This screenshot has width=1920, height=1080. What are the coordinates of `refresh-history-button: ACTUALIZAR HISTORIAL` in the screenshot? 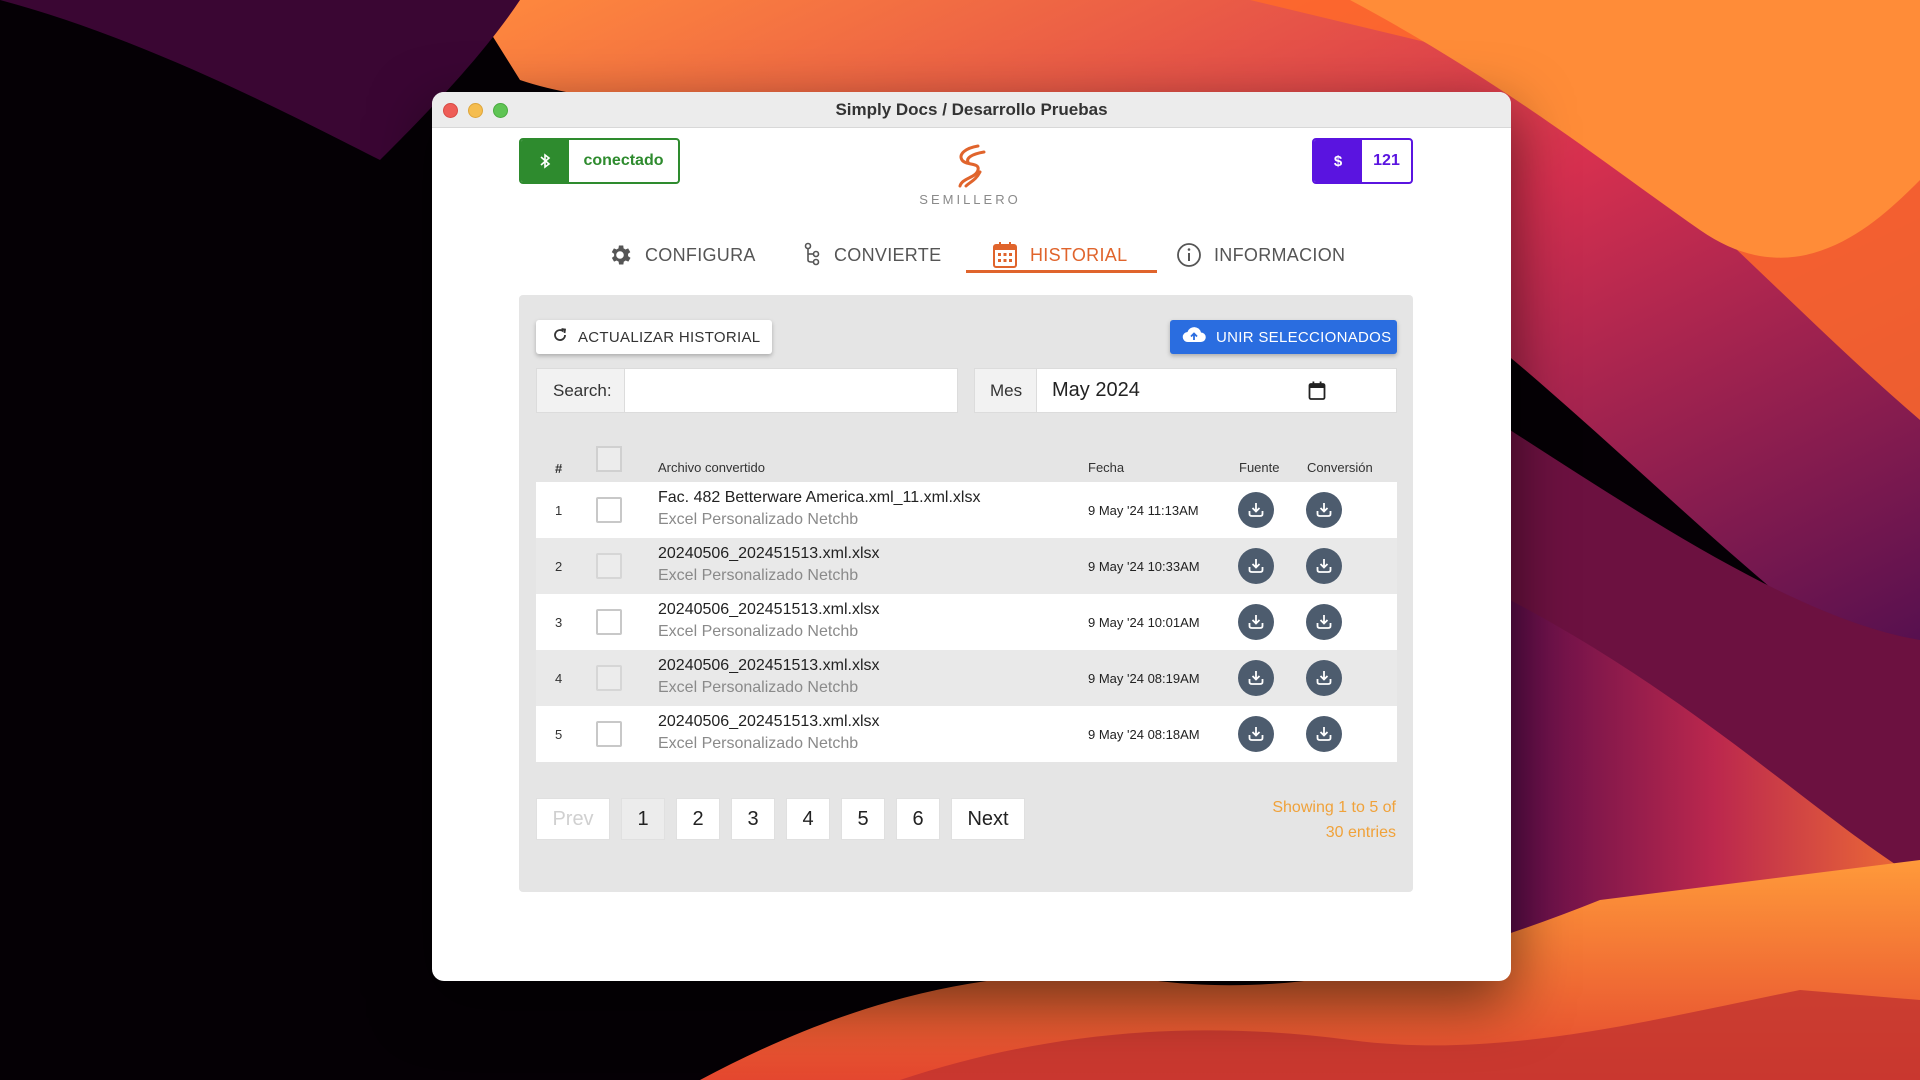 It's located at (654, 337).